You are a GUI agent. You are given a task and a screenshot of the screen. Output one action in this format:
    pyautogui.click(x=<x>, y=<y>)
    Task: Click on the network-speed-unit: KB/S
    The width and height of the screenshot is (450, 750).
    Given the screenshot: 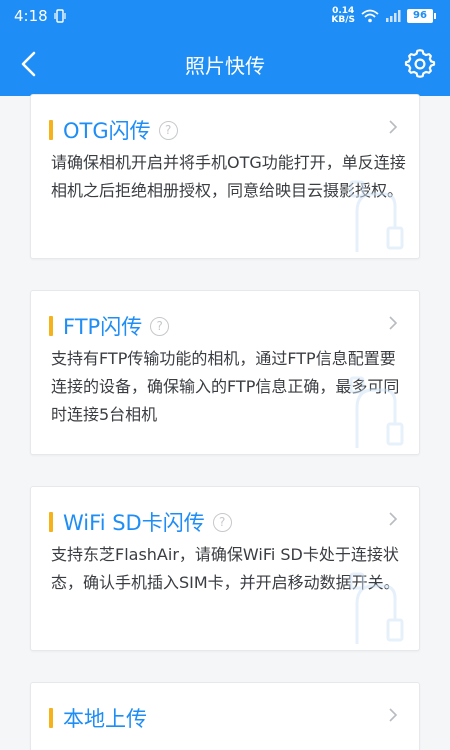 What is the action you would take?
    pyautogui.click(x=343, y=20)
    